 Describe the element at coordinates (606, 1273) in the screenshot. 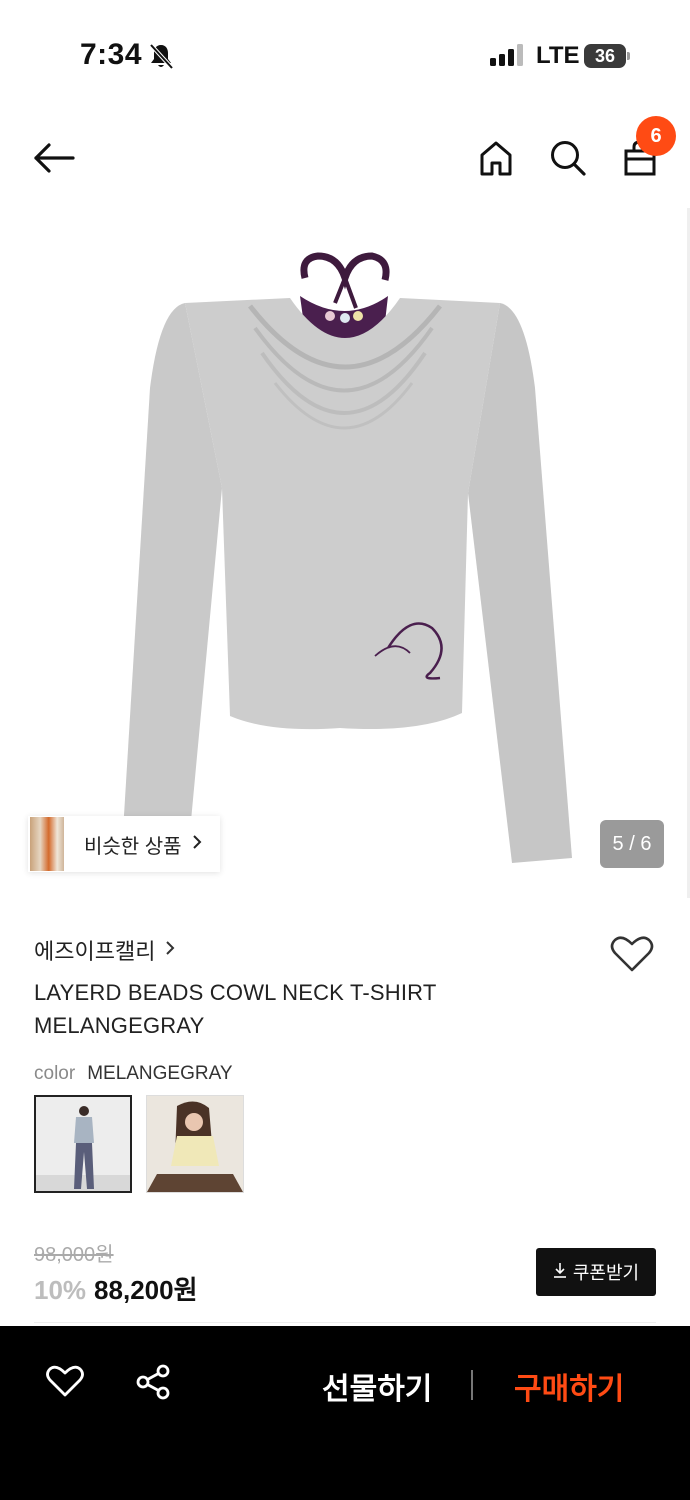

I see `coupon-label: 쿠폰받기` at that location.